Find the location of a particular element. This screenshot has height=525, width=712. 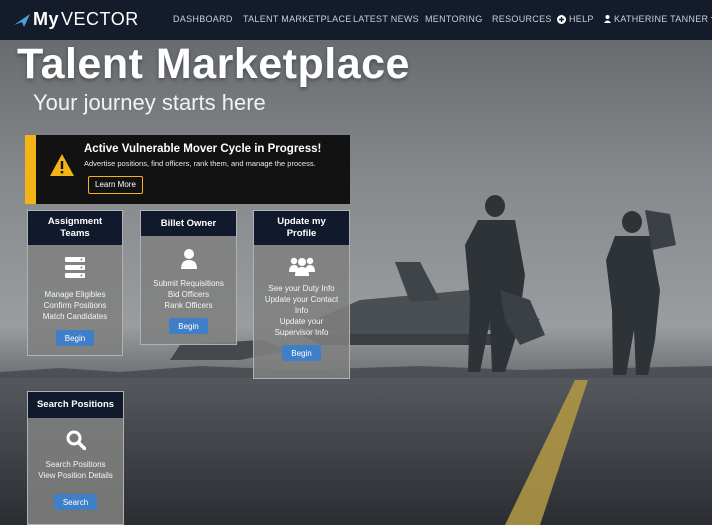

card-title-line2: Teams is located at coordinates (75, 233).